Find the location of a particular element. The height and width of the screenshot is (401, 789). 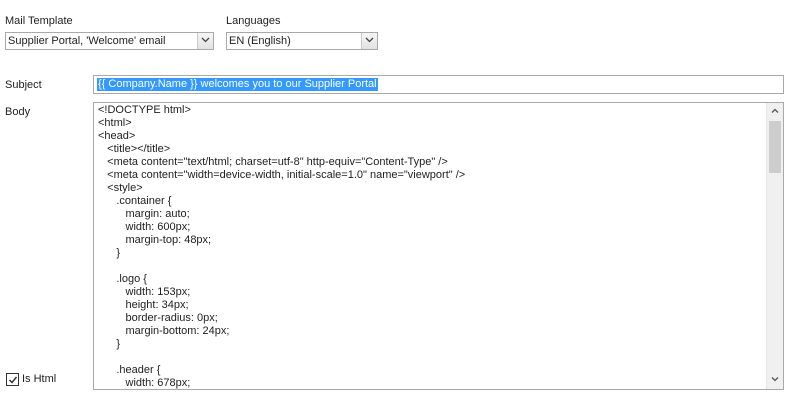

code-line: .container { is located at coordinates (135, 201).